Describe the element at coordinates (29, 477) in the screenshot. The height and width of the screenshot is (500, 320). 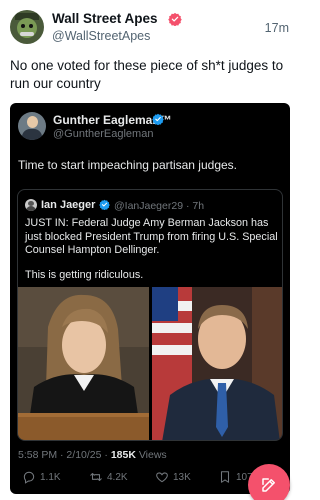
I see `reply-icon` at that location.